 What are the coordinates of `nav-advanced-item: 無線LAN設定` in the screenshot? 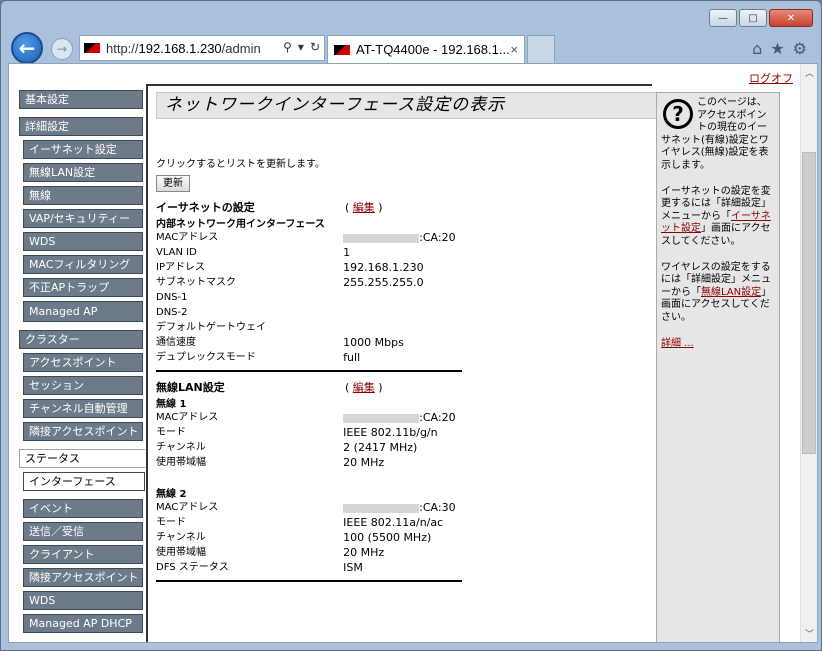 It's located at (83, 172).